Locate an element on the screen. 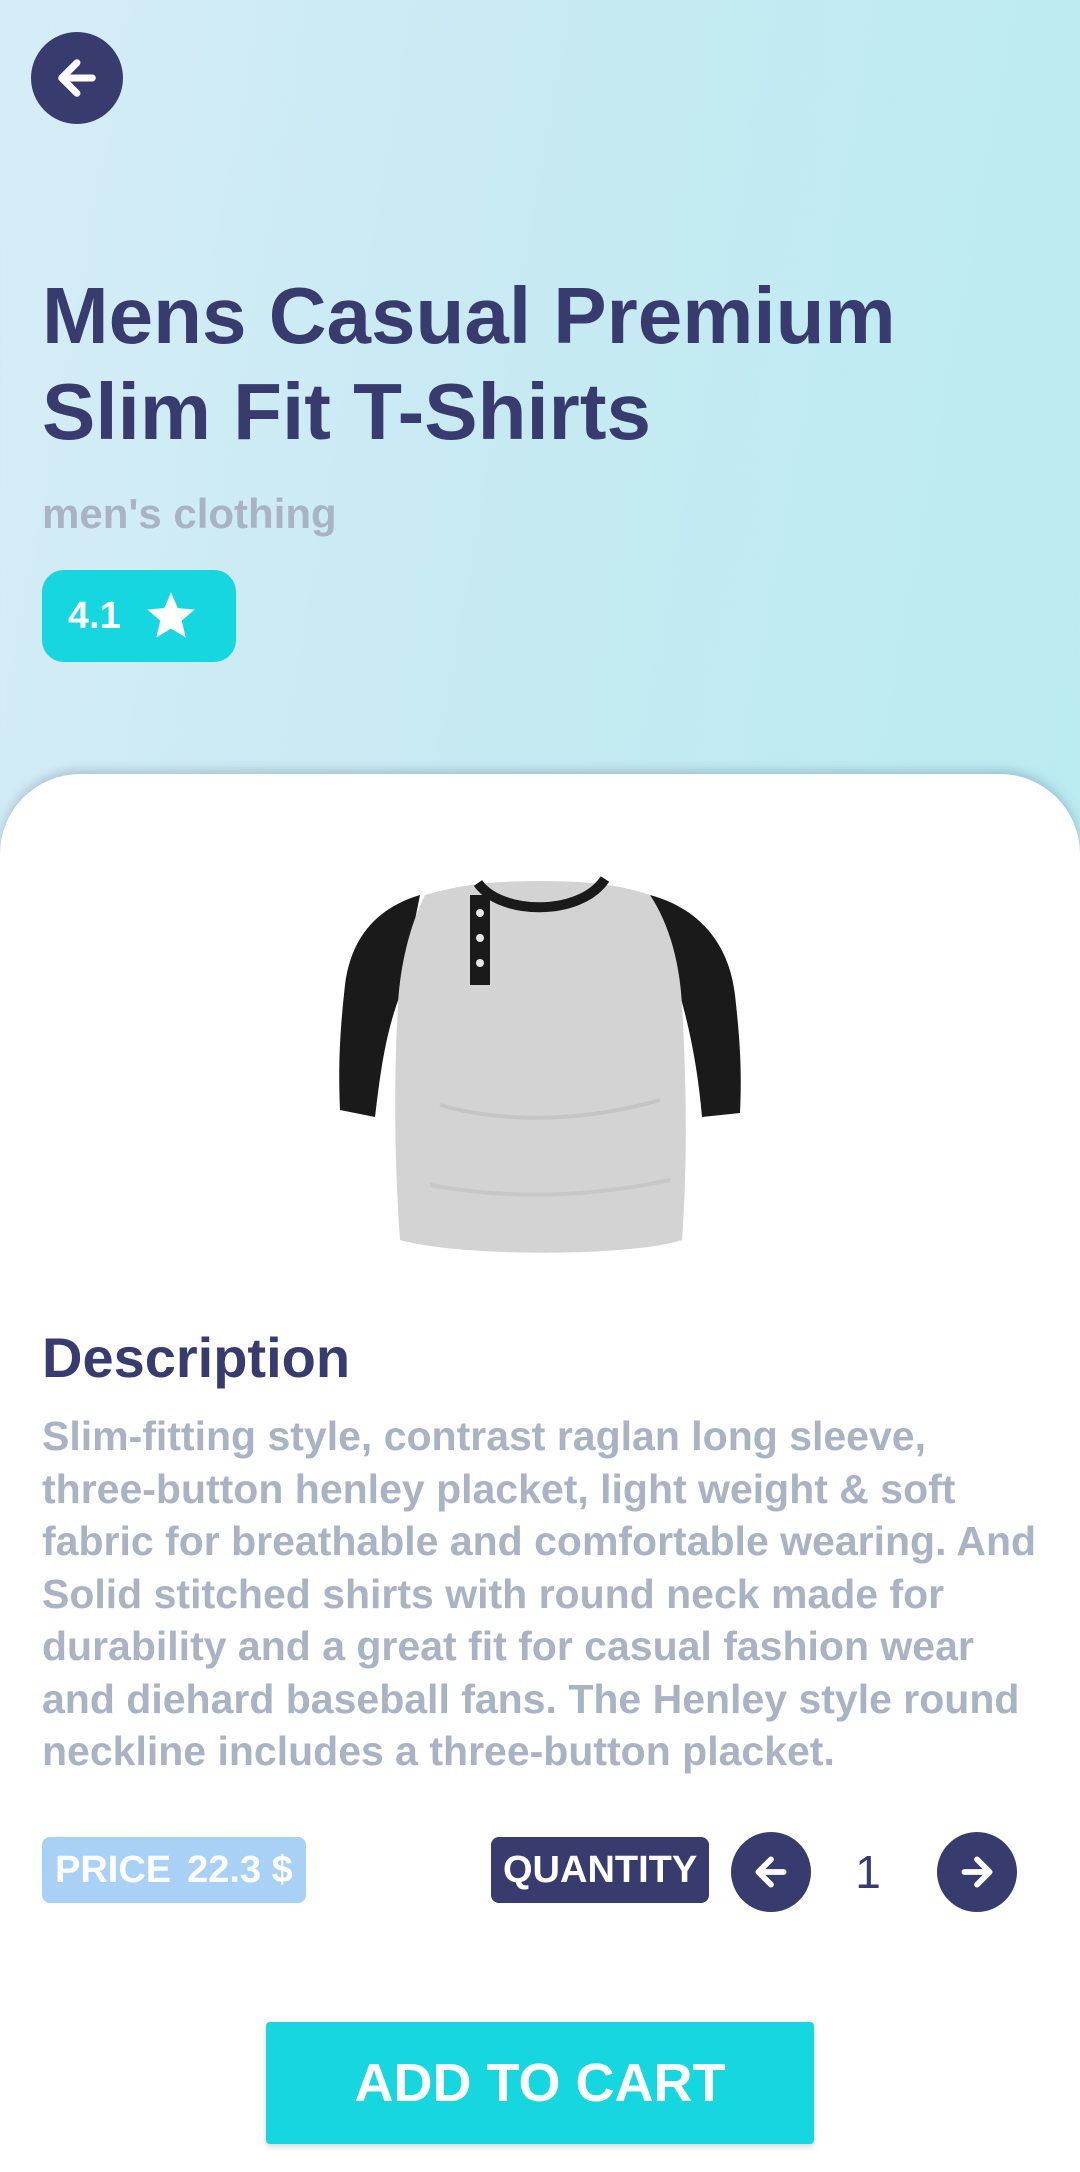  rating-badge: 4.1 is located at coordinates (139, 616).